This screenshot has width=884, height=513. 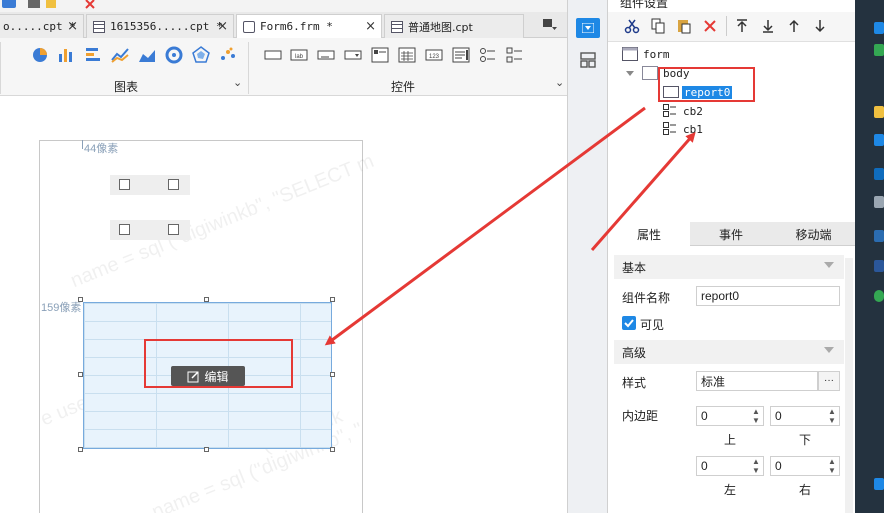 I want to click on style-more-button: ···, so click(x=829, y=381).